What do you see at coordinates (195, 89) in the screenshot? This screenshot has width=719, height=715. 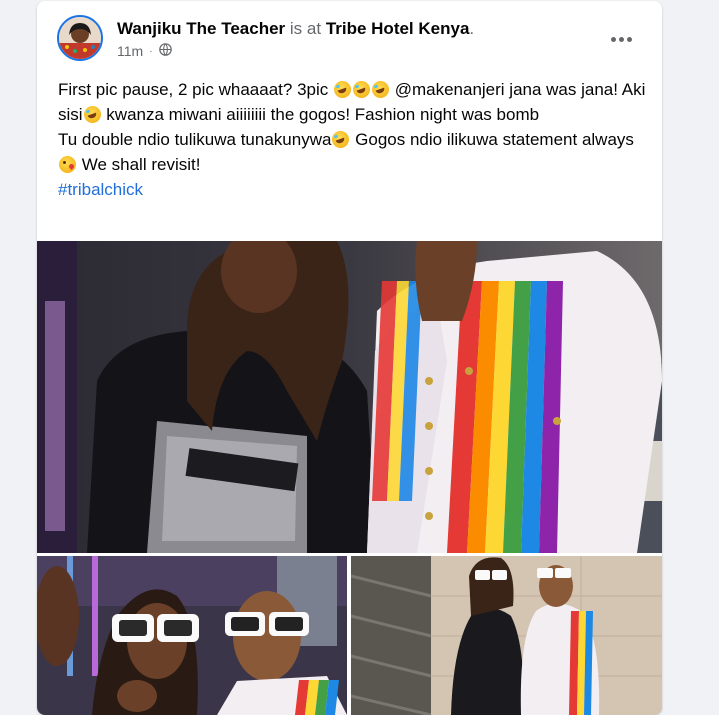 I see `post-text-segment: First pic pause, 2 pic whaaaat? 3pic` at bounding box center [195, 89].